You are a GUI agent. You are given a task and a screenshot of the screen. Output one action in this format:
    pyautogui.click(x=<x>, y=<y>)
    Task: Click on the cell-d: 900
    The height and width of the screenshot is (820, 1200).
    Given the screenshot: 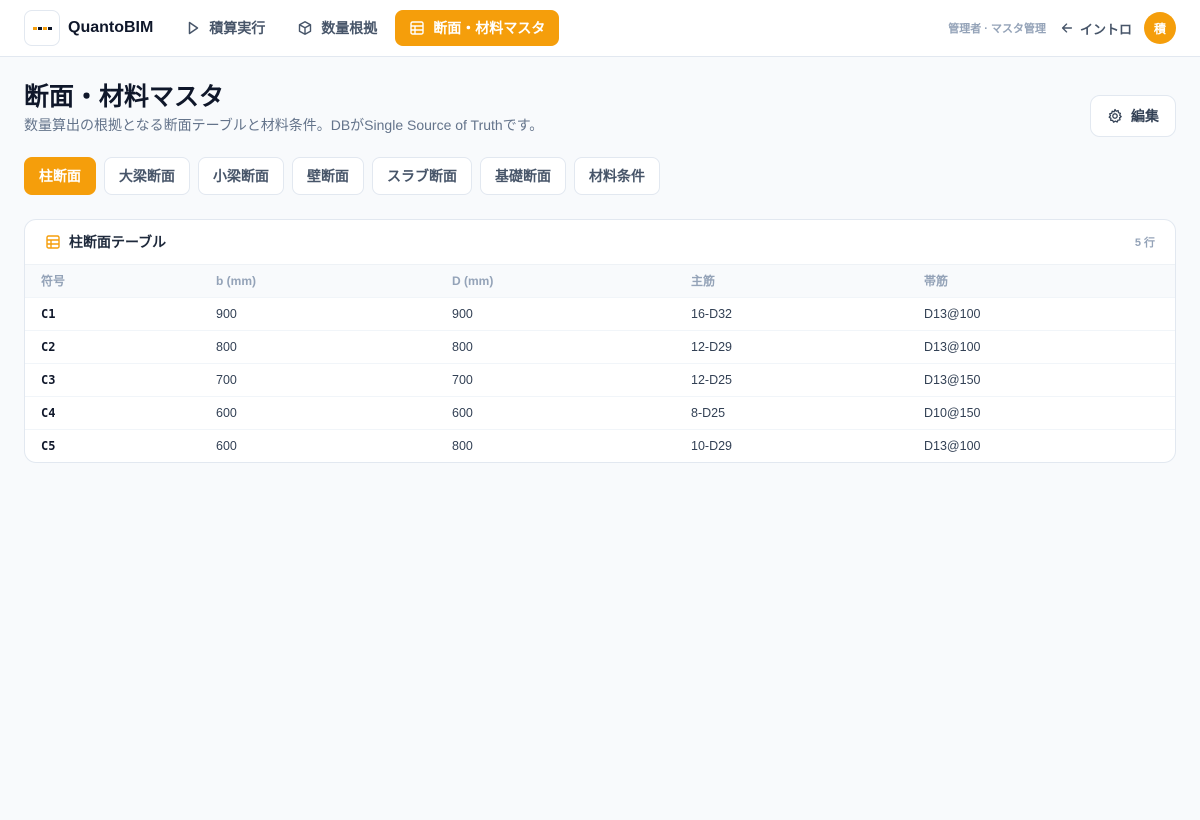 What is the action you would take?
    pyautogui.click(x=555, y=313)
    